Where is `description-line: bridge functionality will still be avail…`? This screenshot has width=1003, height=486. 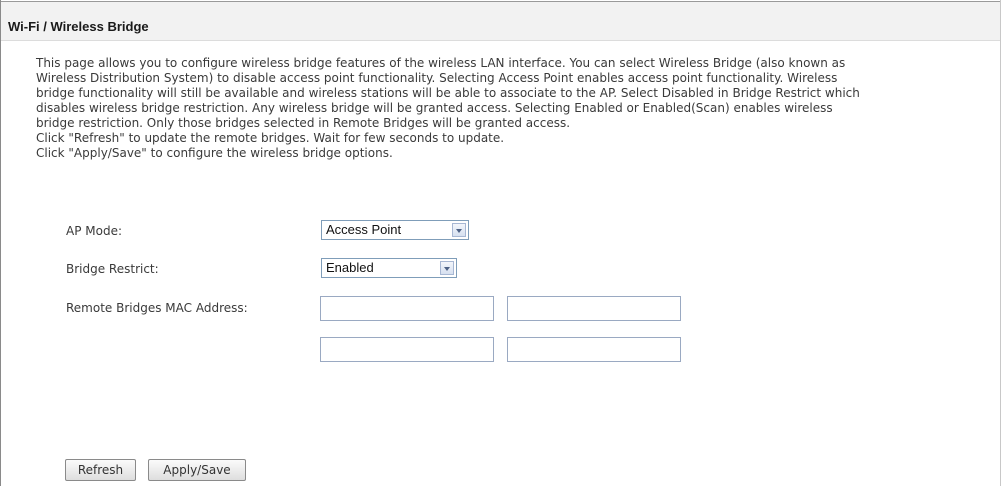
description-line: bridge functionality will still be avail… is located at coordinates (448, 93).